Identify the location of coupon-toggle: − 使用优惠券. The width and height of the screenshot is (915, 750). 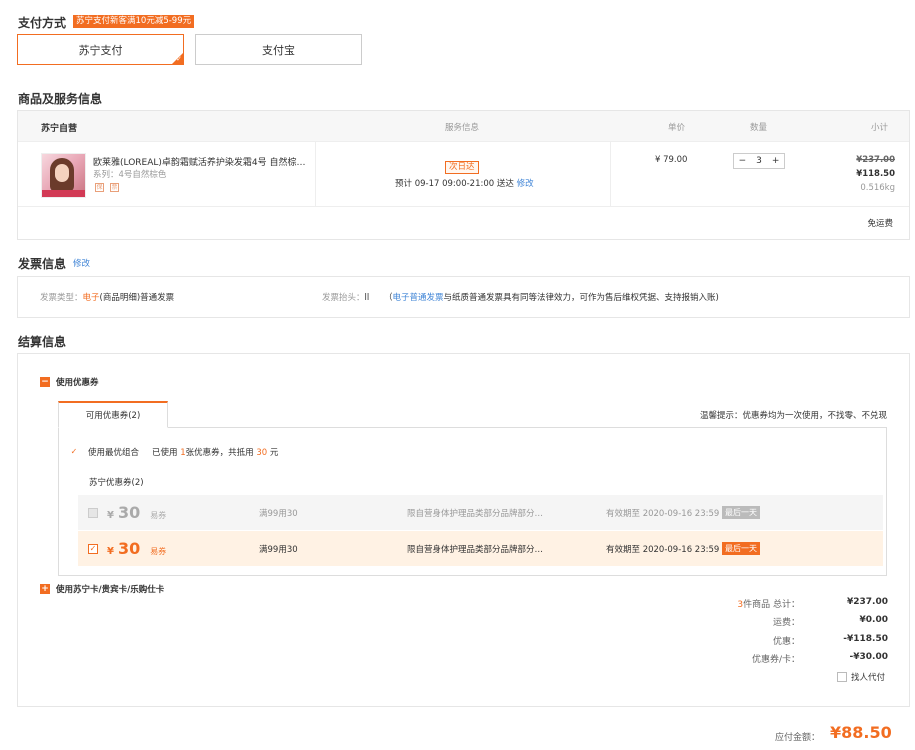
(69, 382).